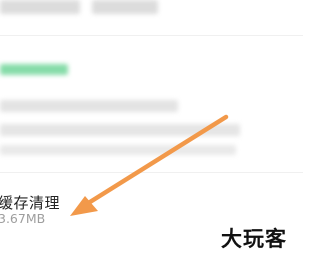 The image size is (320, 254). Describe the element at coordinates (23, 218) in the screenshot. I see `cache-size-label: 3.67MB` at that location.